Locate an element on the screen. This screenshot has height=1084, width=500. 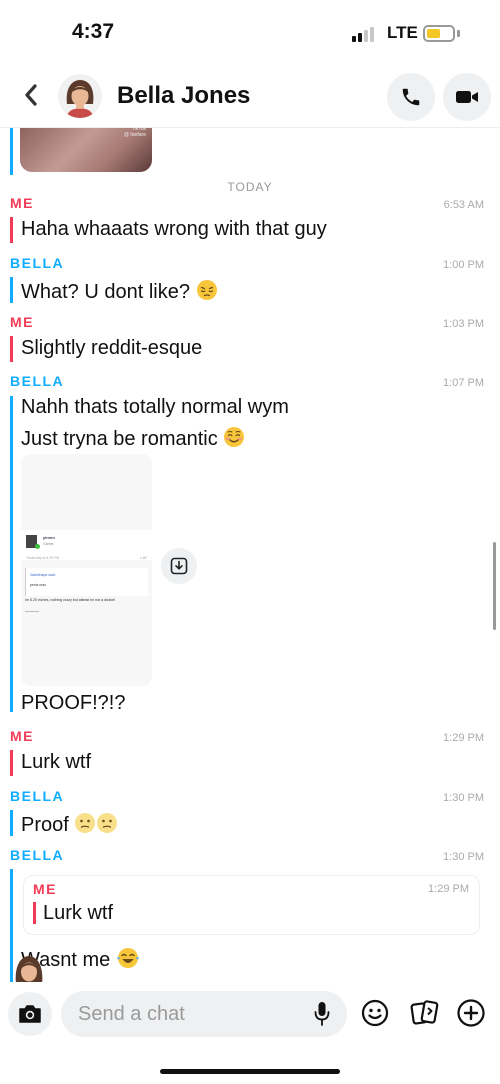
message-timestamp: 1:07 PM is located at coordinates (463, 383).